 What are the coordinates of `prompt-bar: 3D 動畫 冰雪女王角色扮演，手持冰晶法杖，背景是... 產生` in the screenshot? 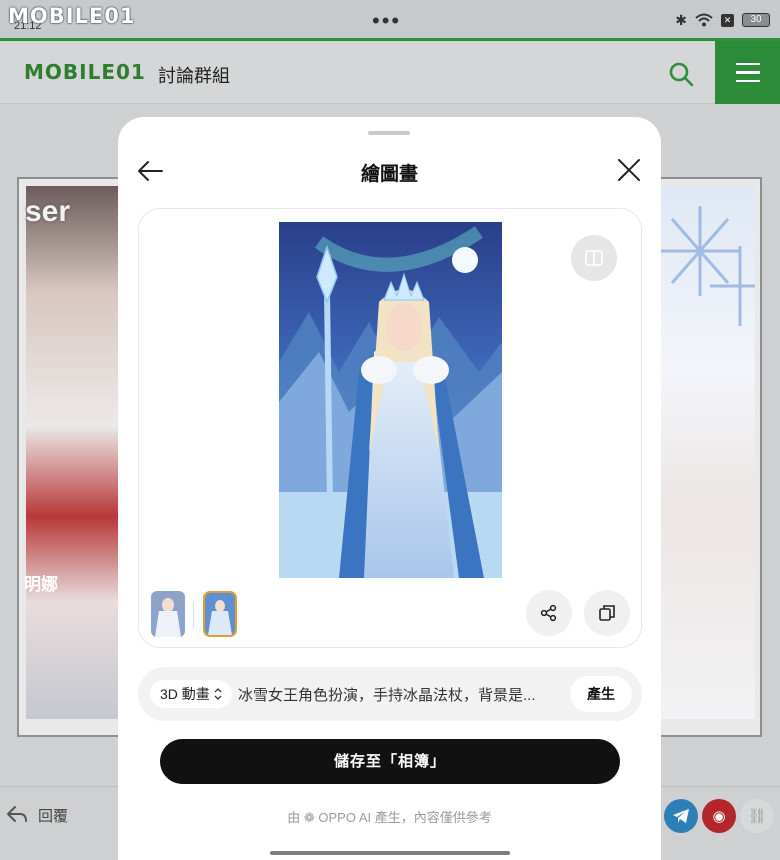 It's located at (390, 694).